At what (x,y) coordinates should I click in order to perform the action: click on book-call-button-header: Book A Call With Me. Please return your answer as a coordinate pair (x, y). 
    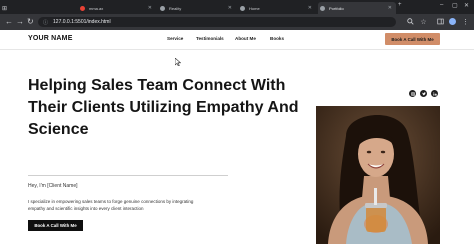
    Looking at the image, I should click on (412, 39).